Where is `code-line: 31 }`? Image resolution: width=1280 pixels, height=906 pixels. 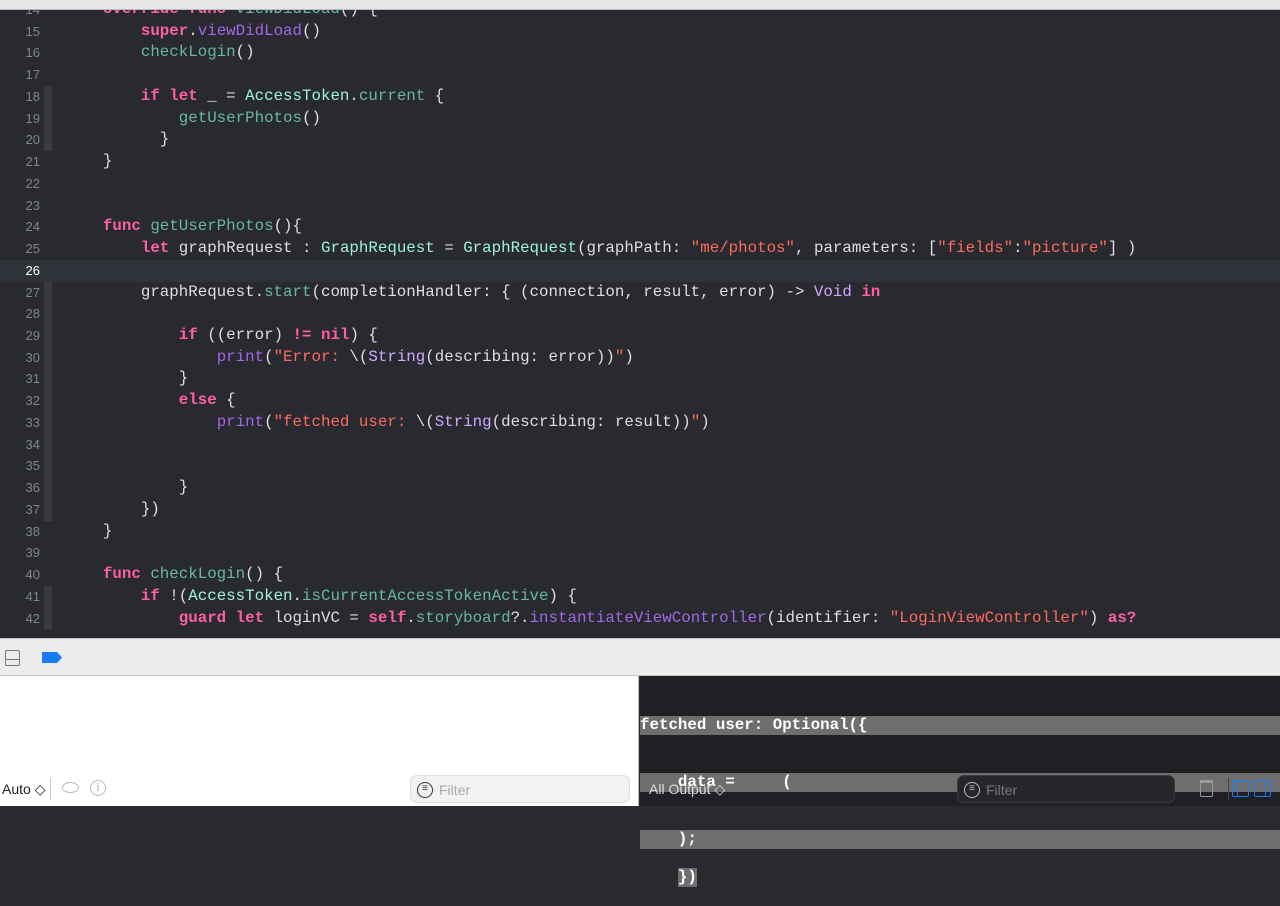
code-line: 31 } is located at coordinates (640, 379).